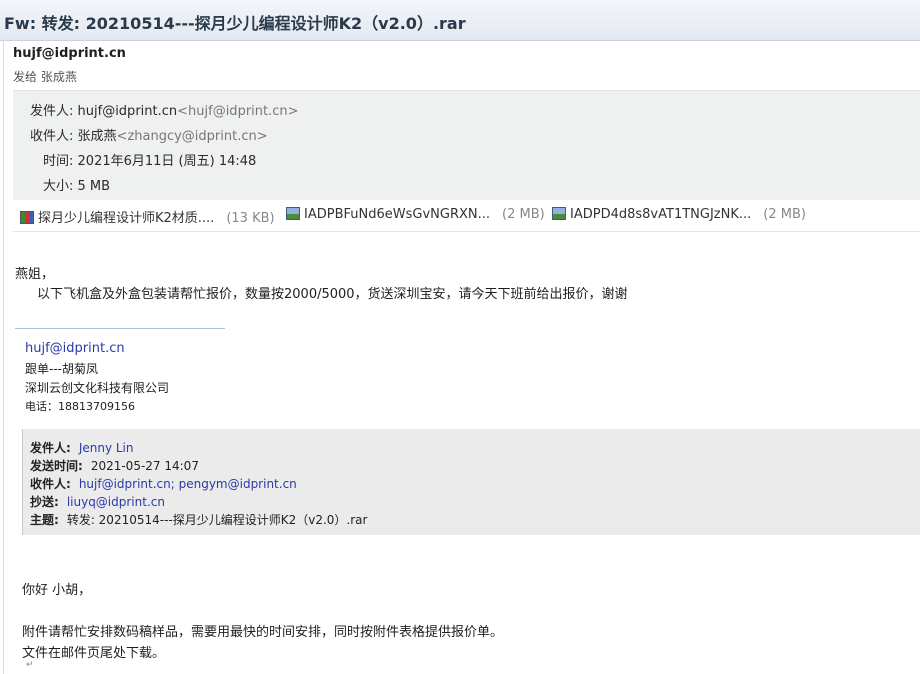  Describe the element at coordinates (61, 369) in the screenshot. I see `signature-role: 跟单---胡菊凤` at that location.